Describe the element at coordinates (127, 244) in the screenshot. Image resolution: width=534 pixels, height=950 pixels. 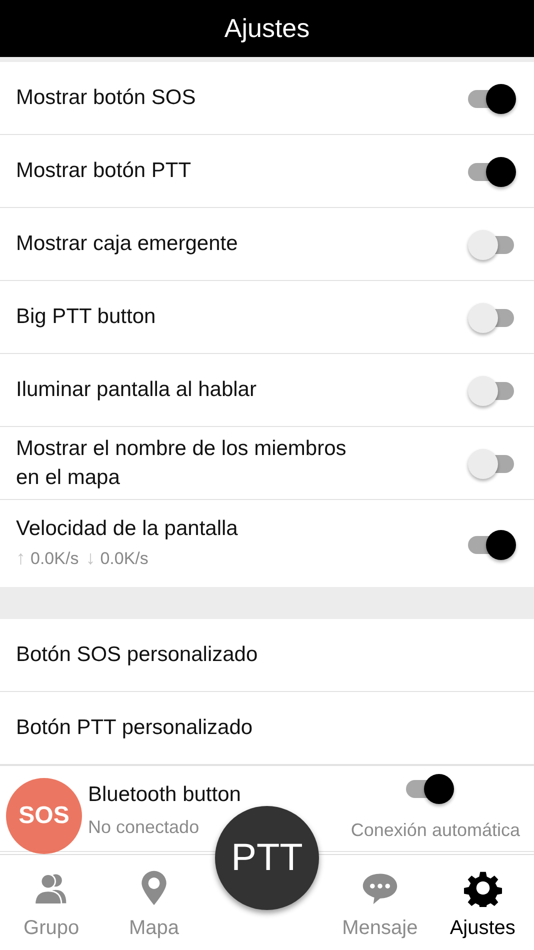
I see `setting-label: Mostrar caja emergente` at that location.